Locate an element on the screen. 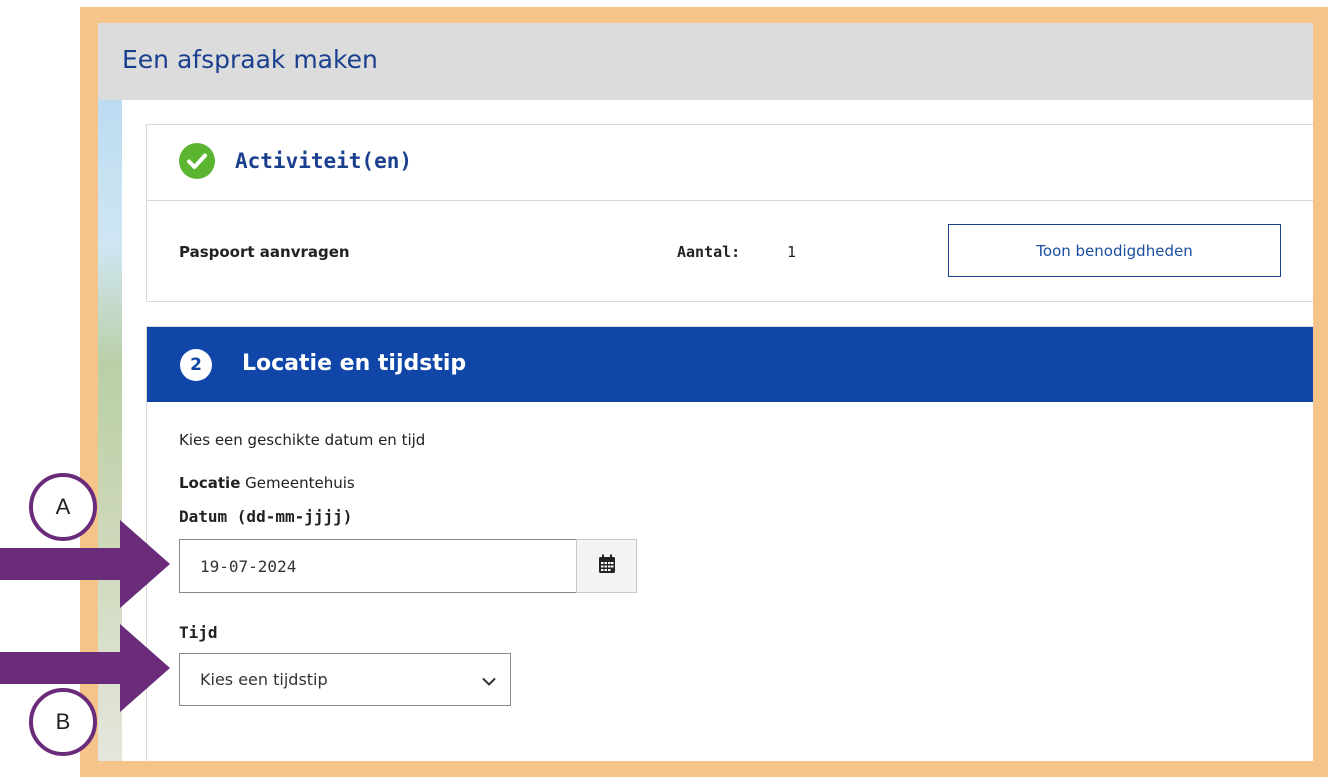 Image resolution: width=1330 pixels, height=781 pixels. location-value: Gemeentehuis is located at coordinates (300, 483).